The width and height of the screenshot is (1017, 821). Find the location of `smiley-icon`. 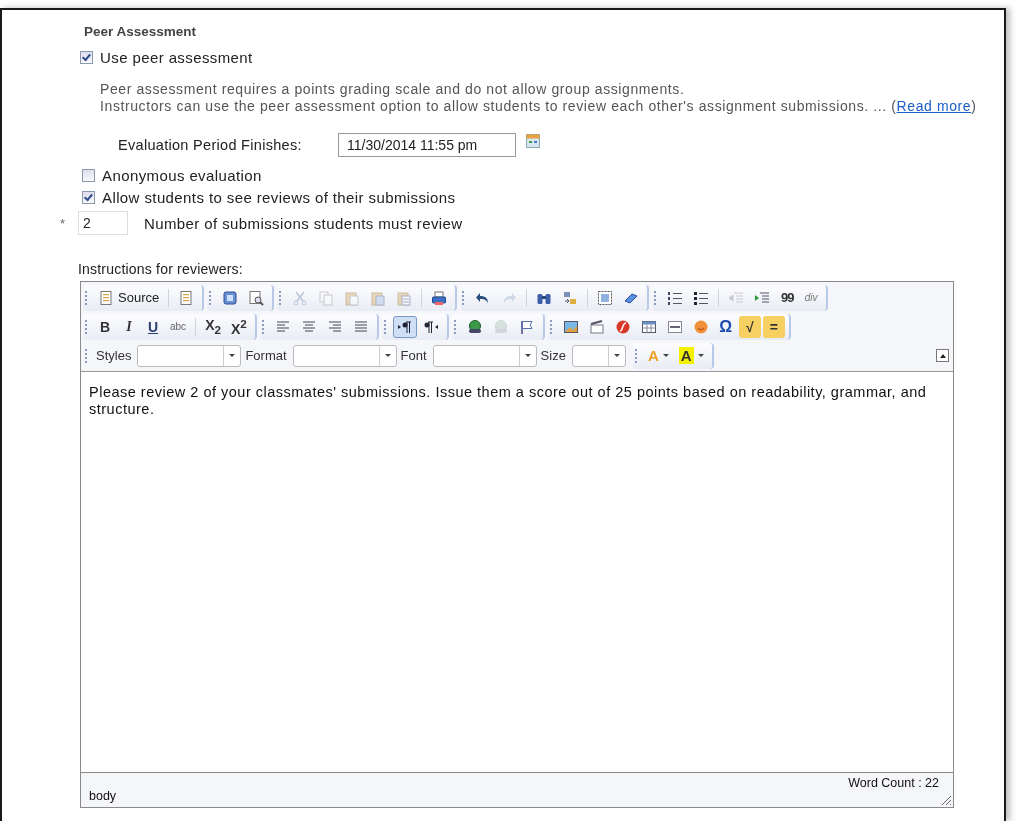

smiley-icon is located at coordinates (700, 326).